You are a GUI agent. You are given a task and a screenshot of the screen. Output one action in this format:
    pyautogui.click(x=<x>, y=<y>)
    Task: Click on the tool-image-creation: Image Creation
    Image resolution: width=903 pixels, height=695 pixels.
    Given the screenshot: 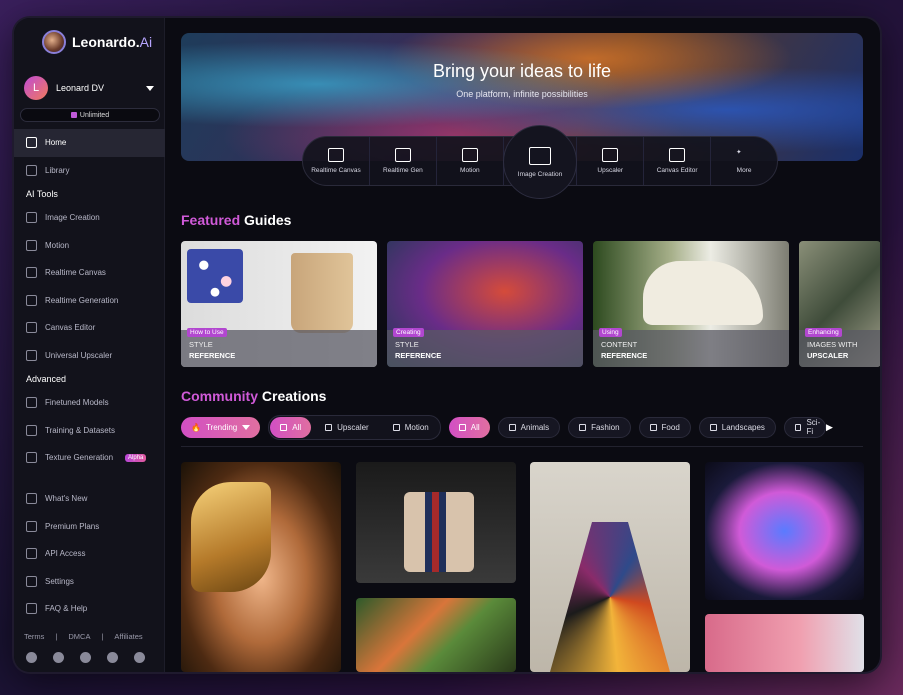 What is the action you would take?
    pyautogui.click(x=540, y=162)
    